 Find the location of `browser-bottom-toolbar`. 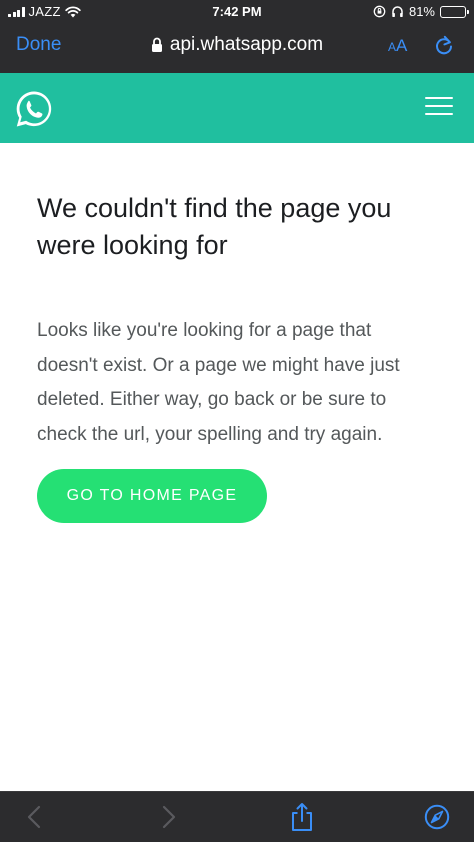

browser-bottom-toolbar is located at coordinates (237, 816).